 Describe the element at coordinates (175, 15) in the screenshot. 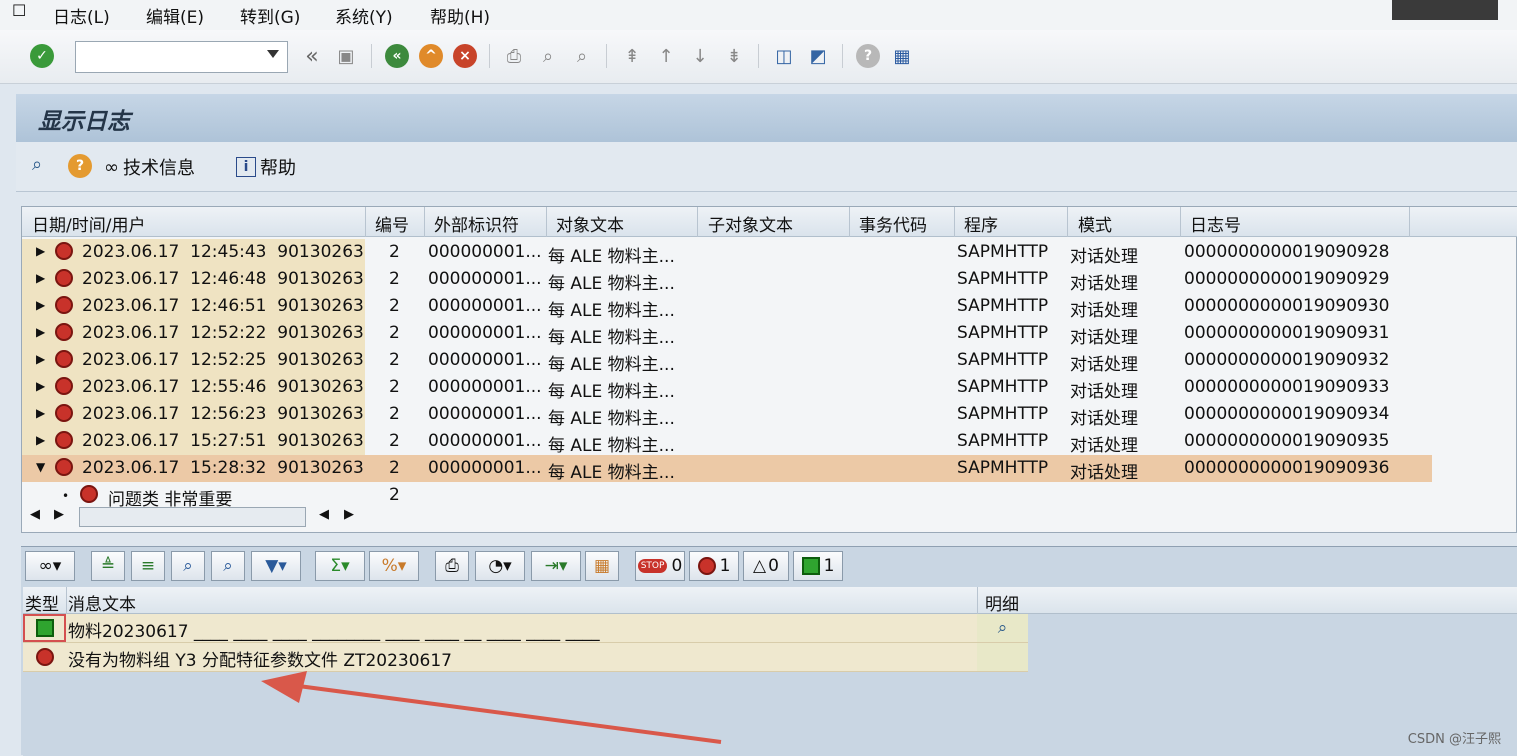

I see `menu-edit: 编辑(E)` at that location.